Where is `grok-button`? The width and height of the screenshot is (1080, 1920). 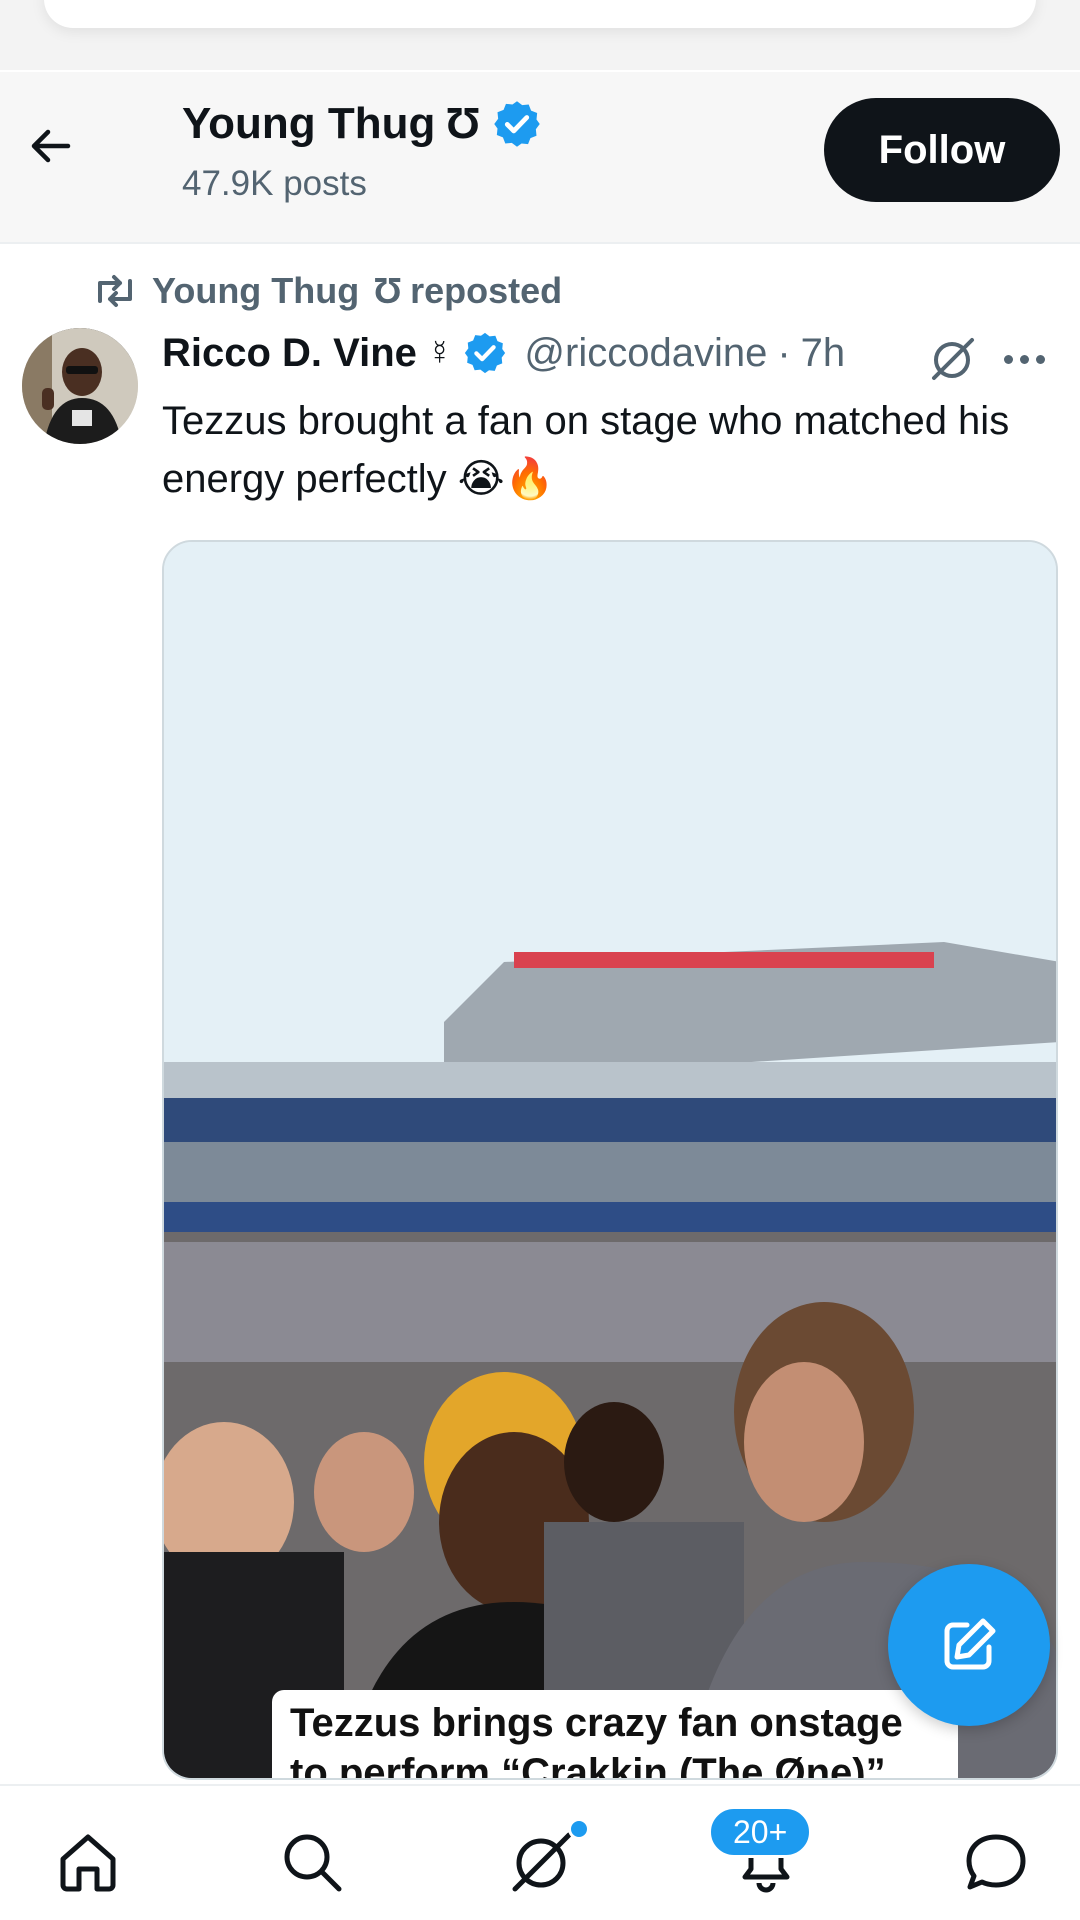 grok-button is located at coordinates (953, 359).